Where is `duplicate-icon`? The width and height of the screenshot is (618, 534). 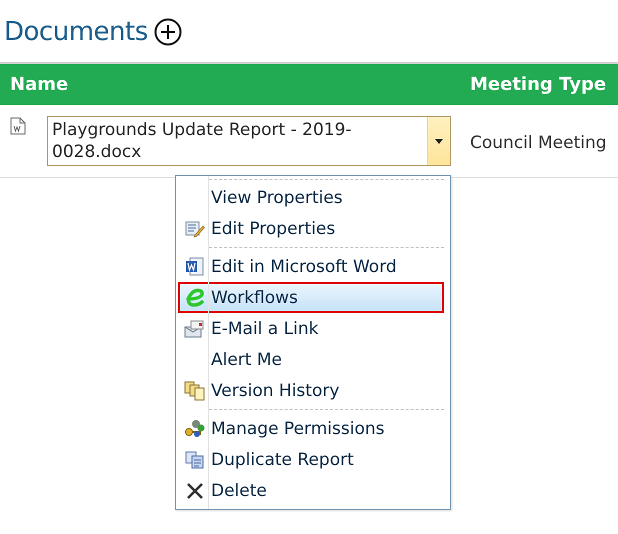 duplicate-icon is located at coordinates (194, 459).